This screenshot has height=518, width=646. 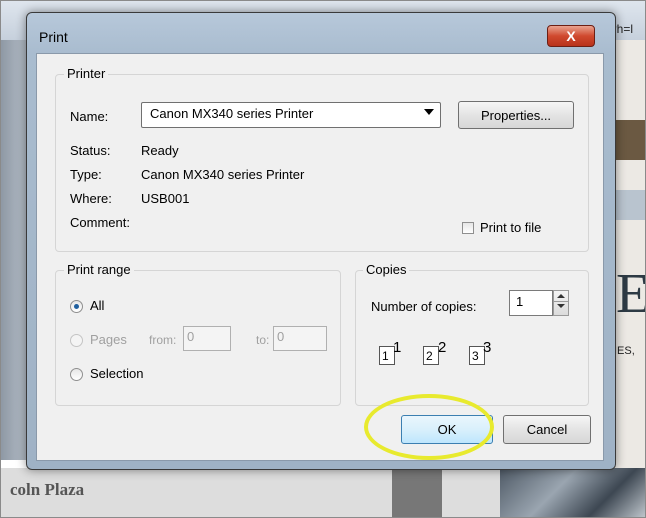 What do you see at coordinates (386, 269) in the screenshot?
I see `copies-legend: Copies` at bounding box center [386, 269].